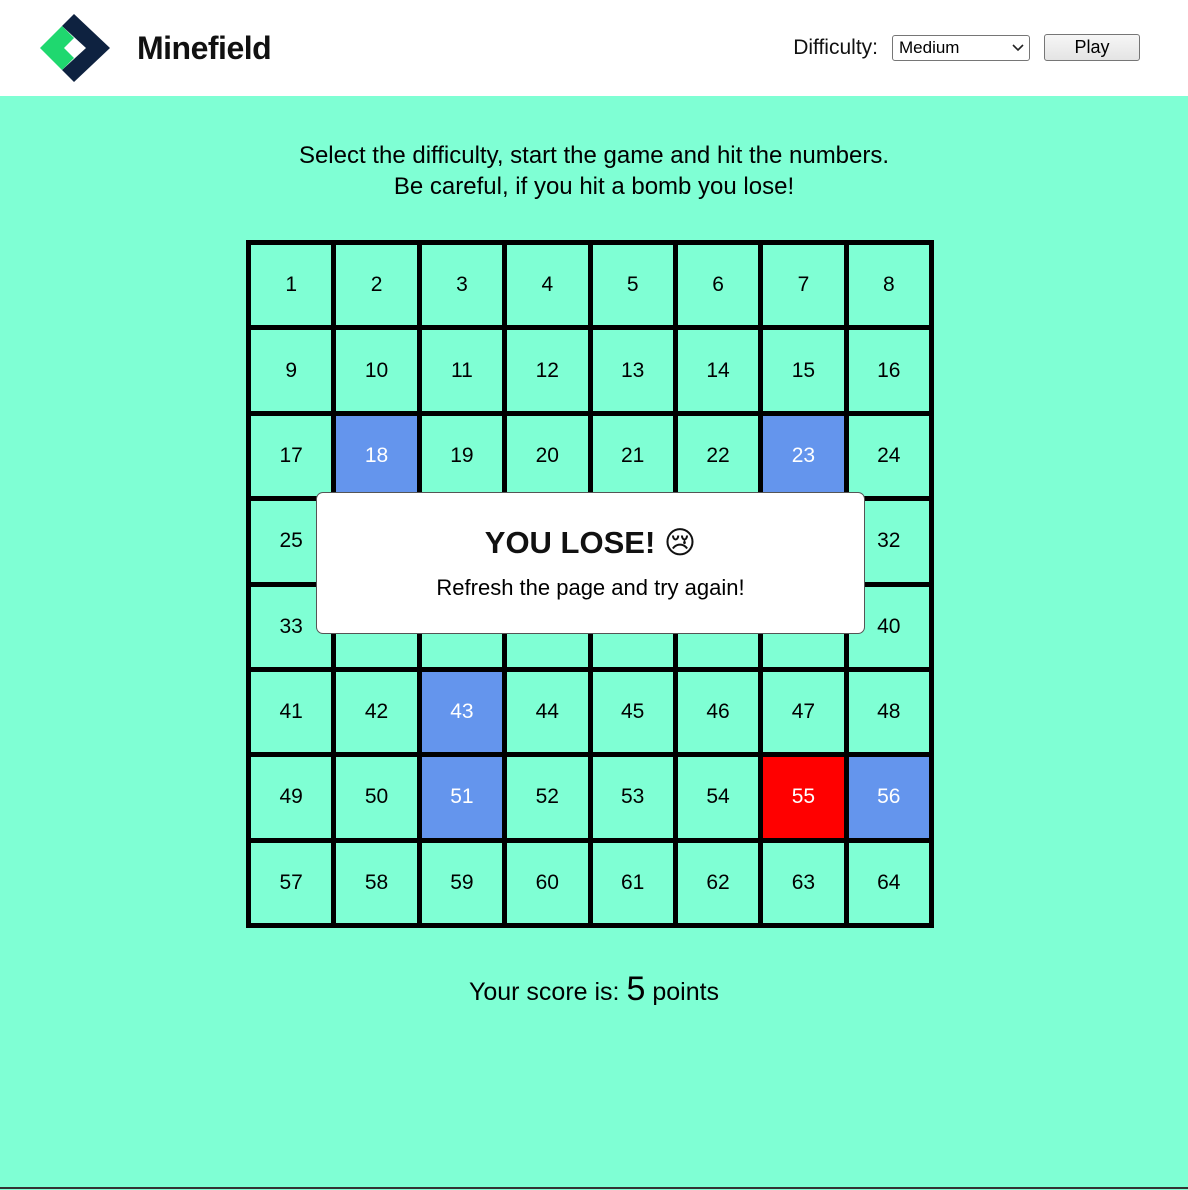  I want to click on board-cell-54: 54, so click(718, 797).